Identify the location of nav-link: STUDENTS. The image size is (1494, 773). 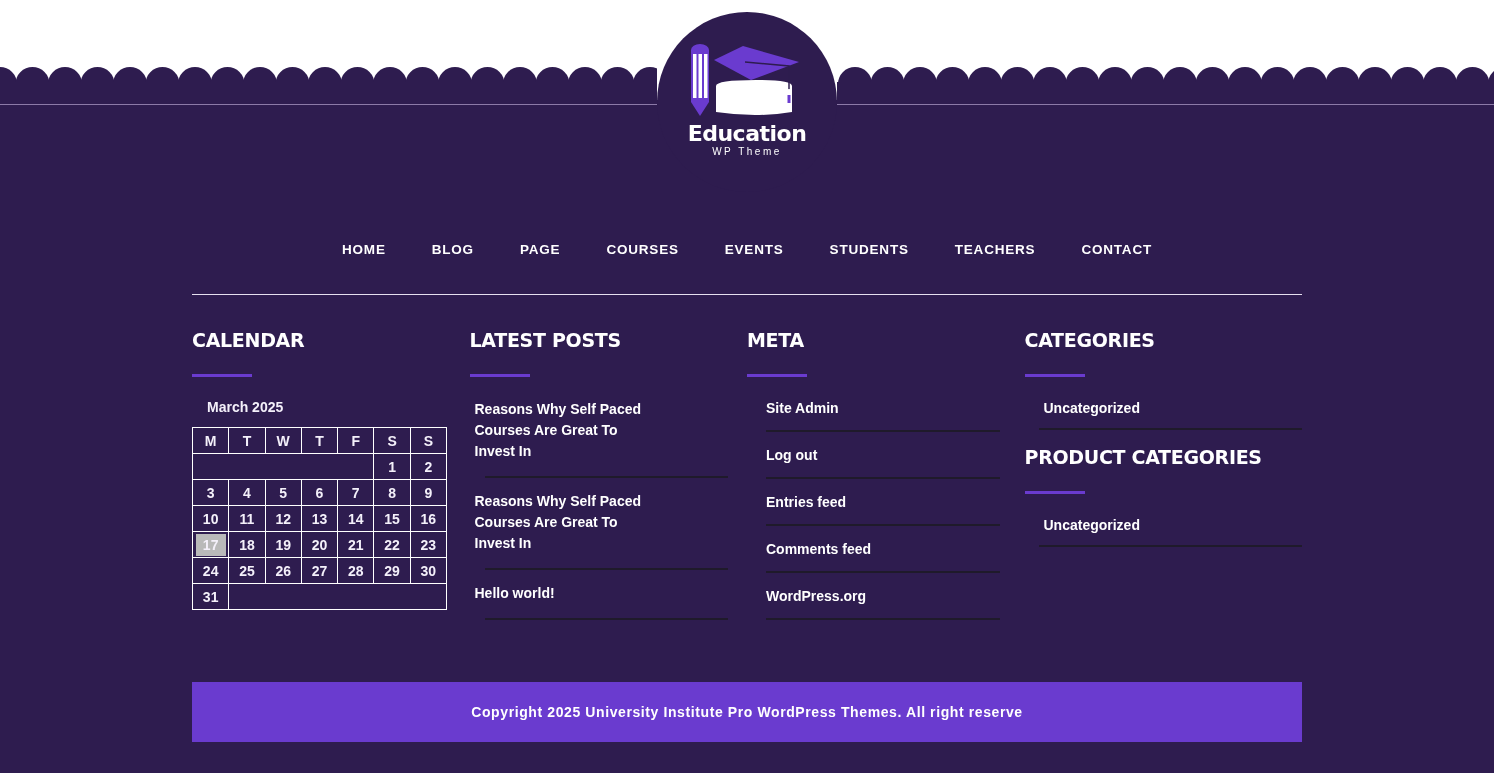
(869, 249).